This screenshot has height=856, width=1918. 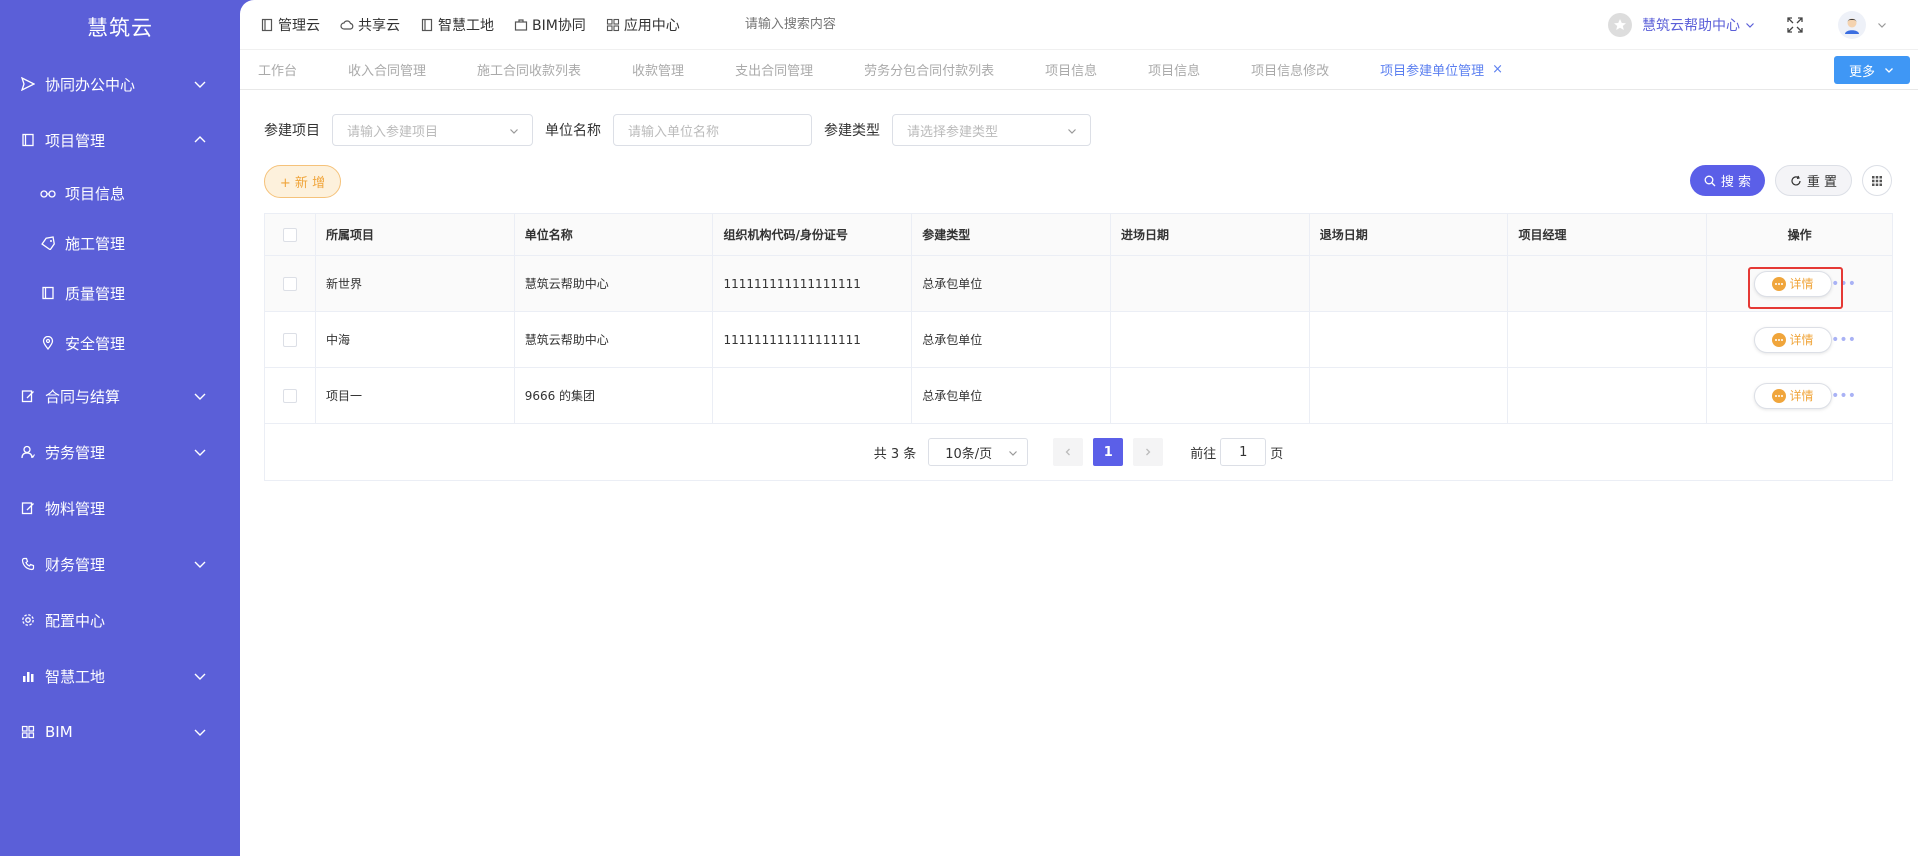 I want to click on tab-label: 施工合同收款列表, so click(x=529, y=71).